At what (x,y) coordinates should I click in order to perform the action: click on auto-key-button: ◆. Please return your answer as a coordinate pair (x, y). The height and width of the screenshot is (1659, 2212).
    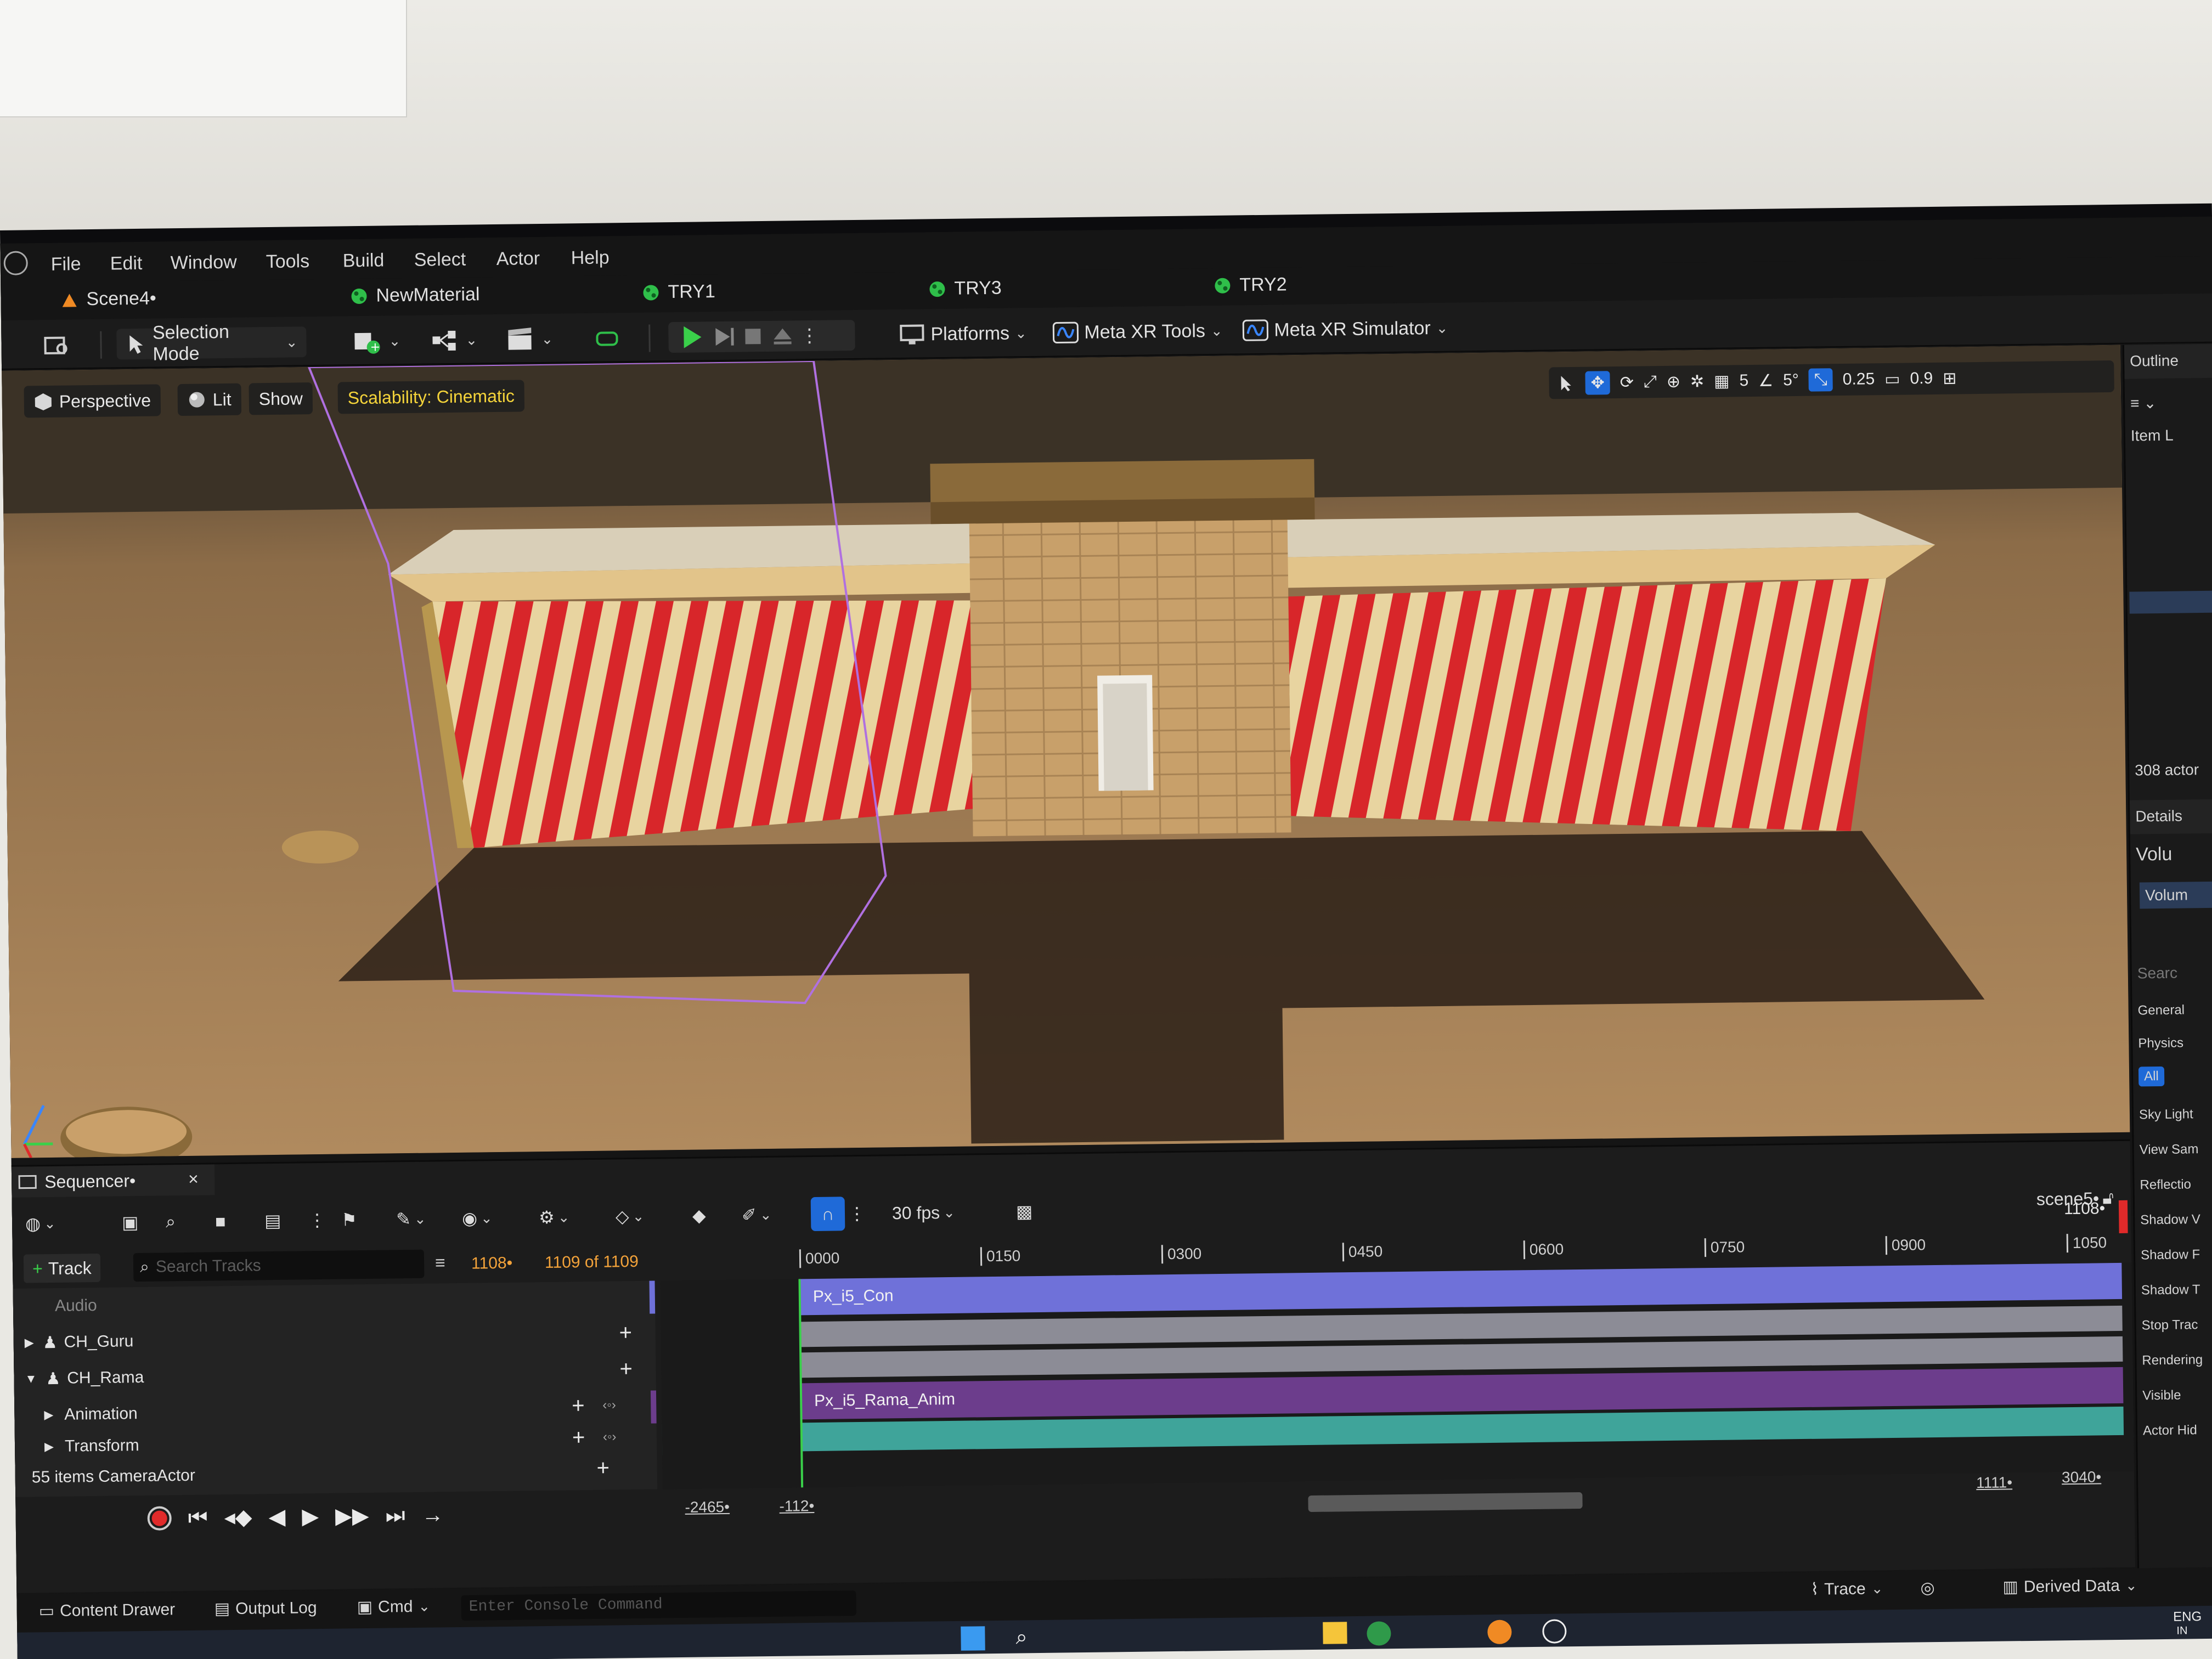
    Looking at the image, I should click on (699, 1215).